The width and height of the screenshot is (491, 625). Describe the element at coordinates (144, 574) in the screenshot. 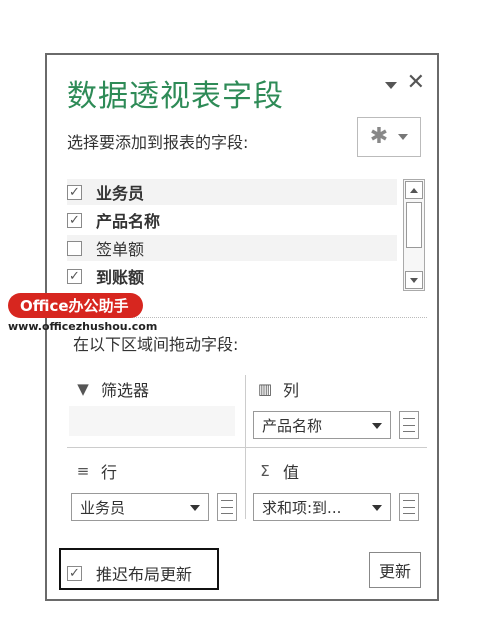

I see `defer-label: 推迟布局更新` at that location.